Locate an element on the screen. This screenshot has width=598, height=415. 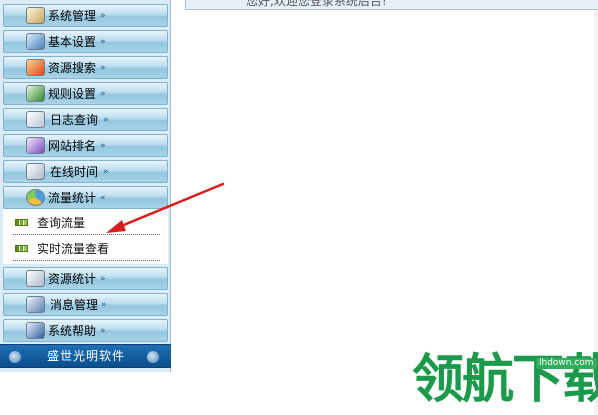
right-circle-icon is located at coordinates (153, 357).